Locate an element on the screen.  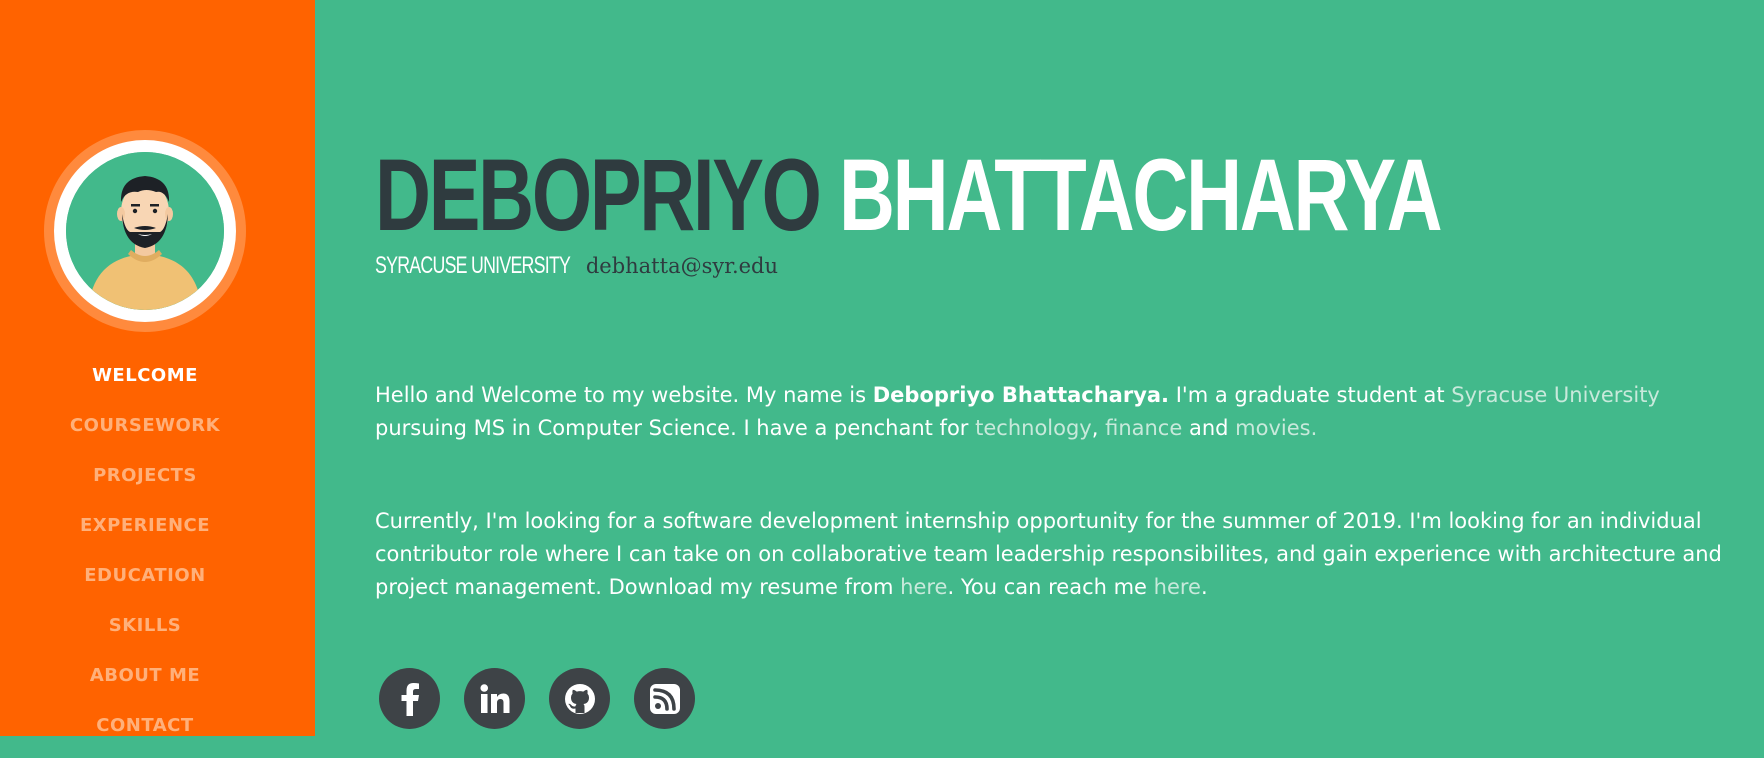
contact-link: here is located at coordinates (1177, 587).